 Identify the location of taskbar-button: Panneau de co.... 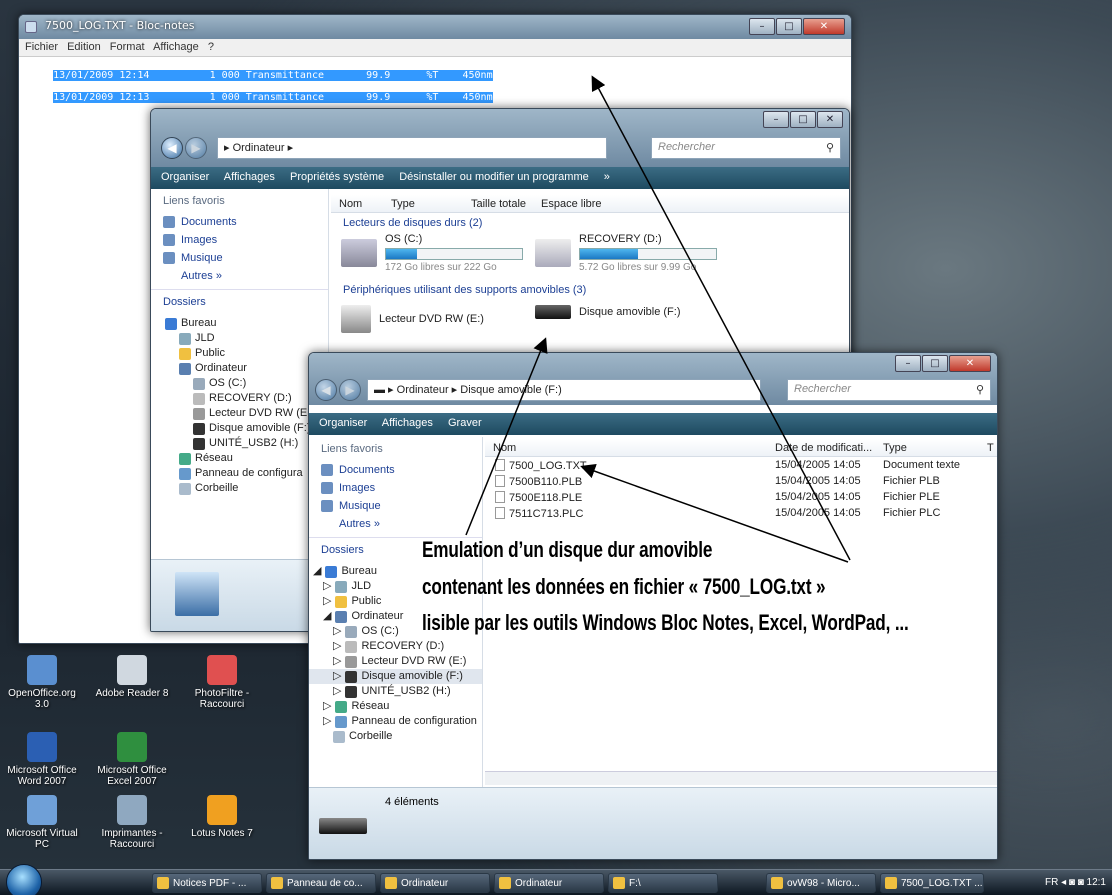
(321, 883).